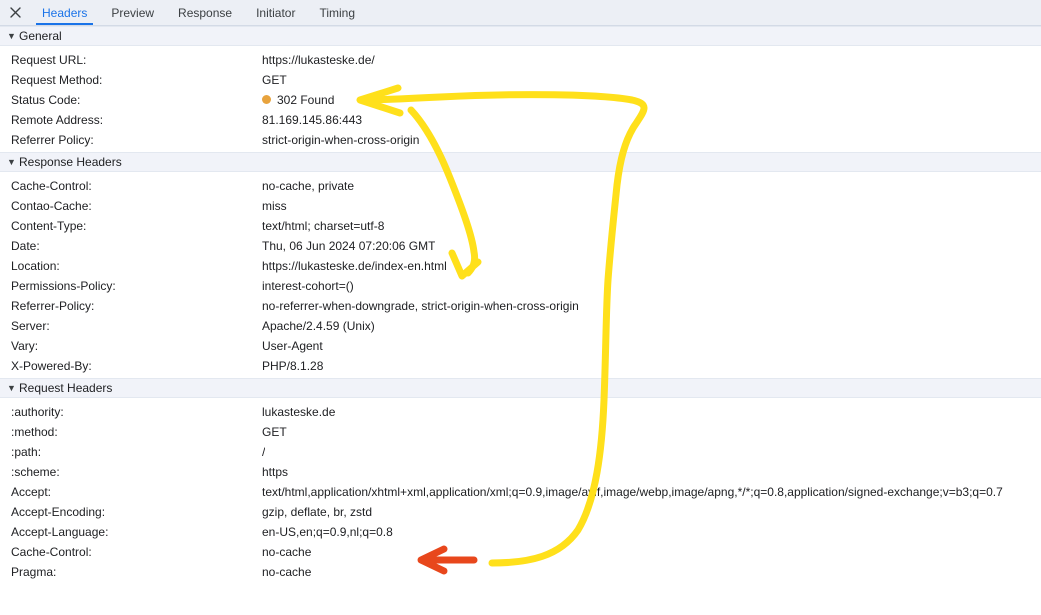 This screenshot has height=615, width=1041. I want to click on header-key: :authority:, so click(37, 412).